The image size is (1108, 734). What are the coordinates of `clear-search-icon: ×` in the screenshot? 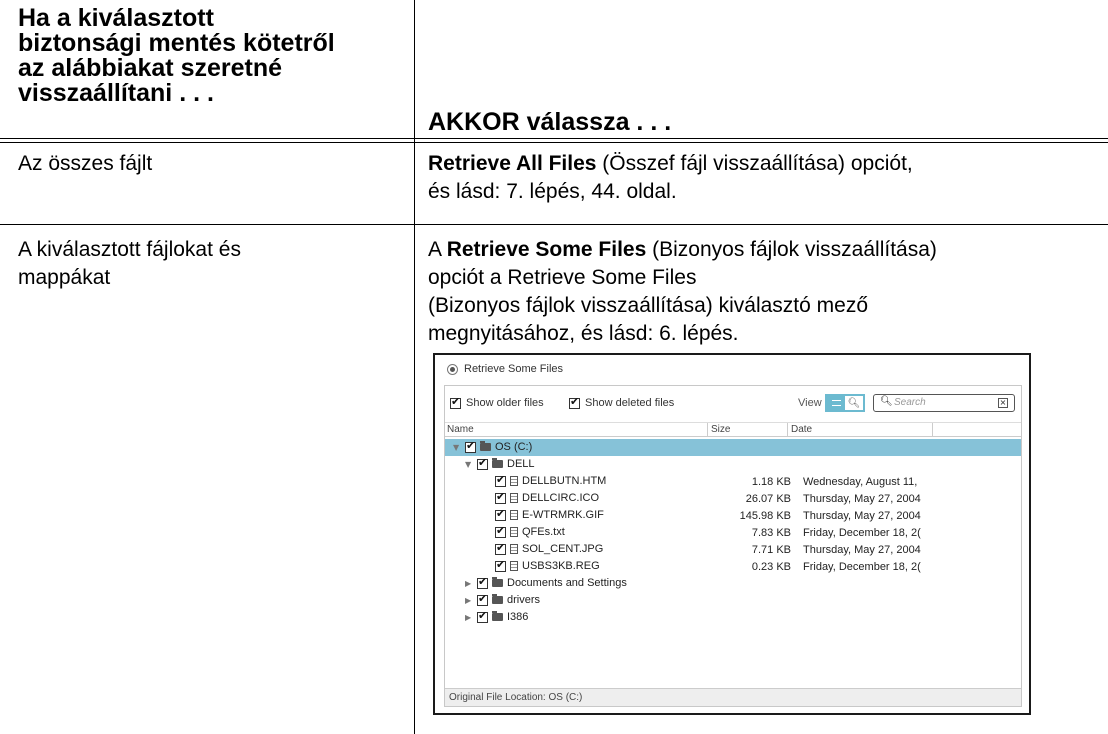 It's located at (1003, 403).